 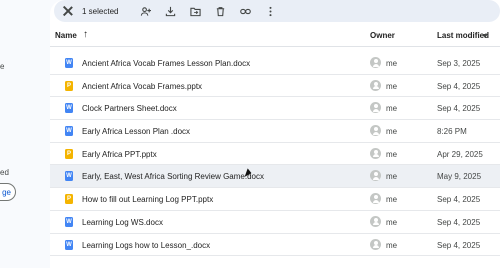 I want to click on column-header: Name ↑ Owner Last modified, so click(x=275, y=36).